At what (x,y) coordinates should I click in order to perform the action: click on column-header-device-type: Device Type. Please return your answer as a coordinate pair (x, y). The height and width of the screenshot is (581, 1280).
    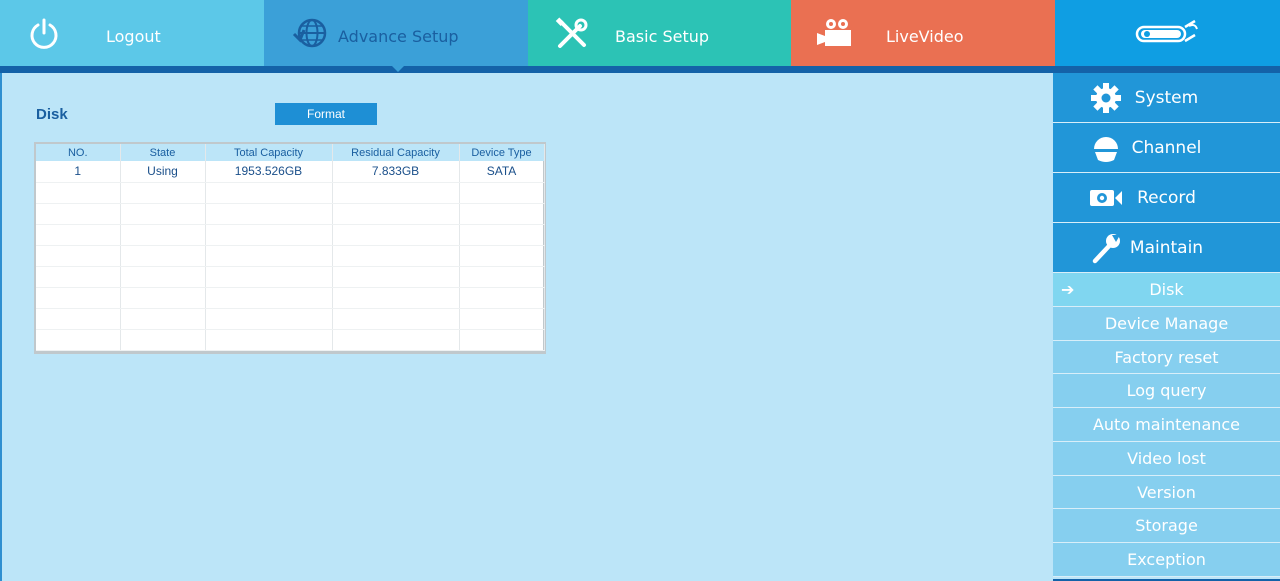
    Looking at the image, I should click on (502, 152).